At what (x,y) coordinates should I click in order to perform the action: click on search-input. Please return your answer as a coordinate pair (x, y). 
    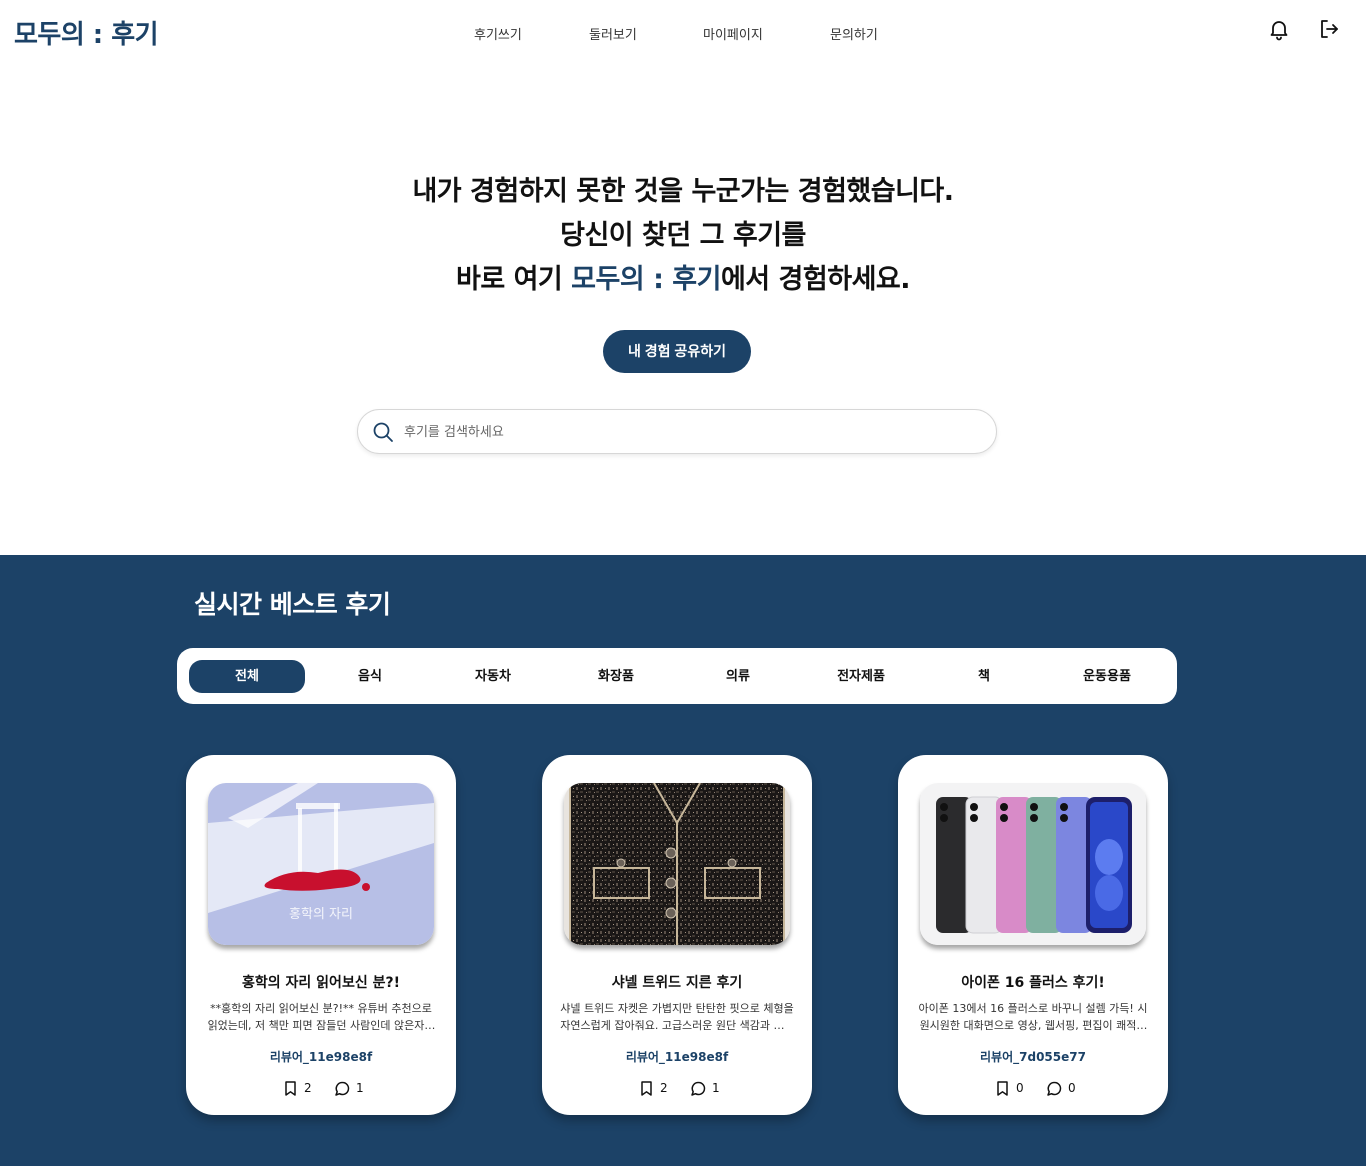
    Looking at the image, I should click on (684, 432).